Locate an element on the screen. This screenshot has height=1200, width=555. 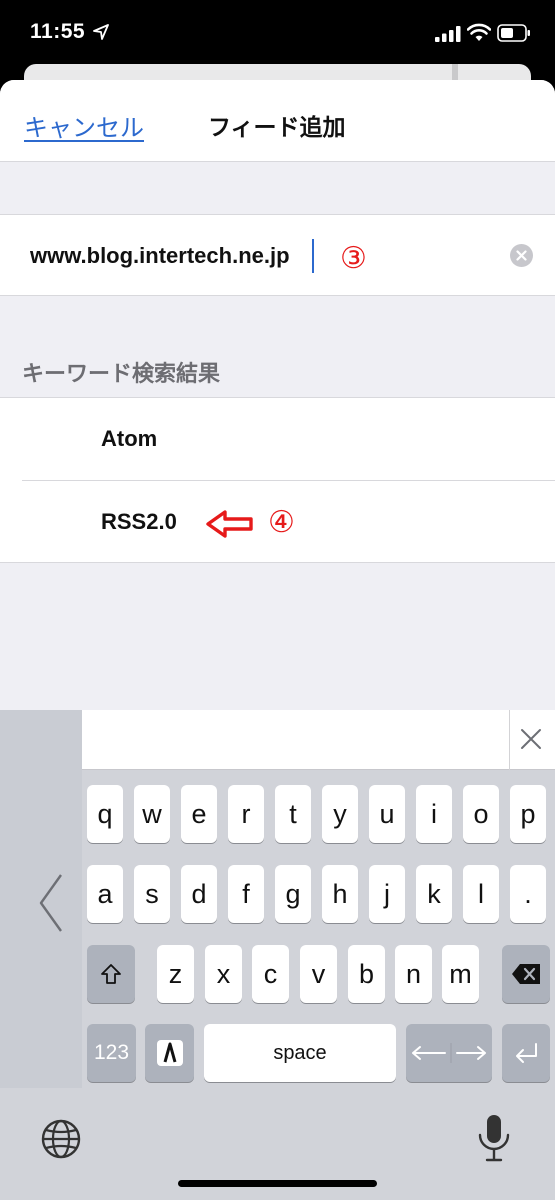
numbers-key: 123 is located at coordinates (111, 1053).